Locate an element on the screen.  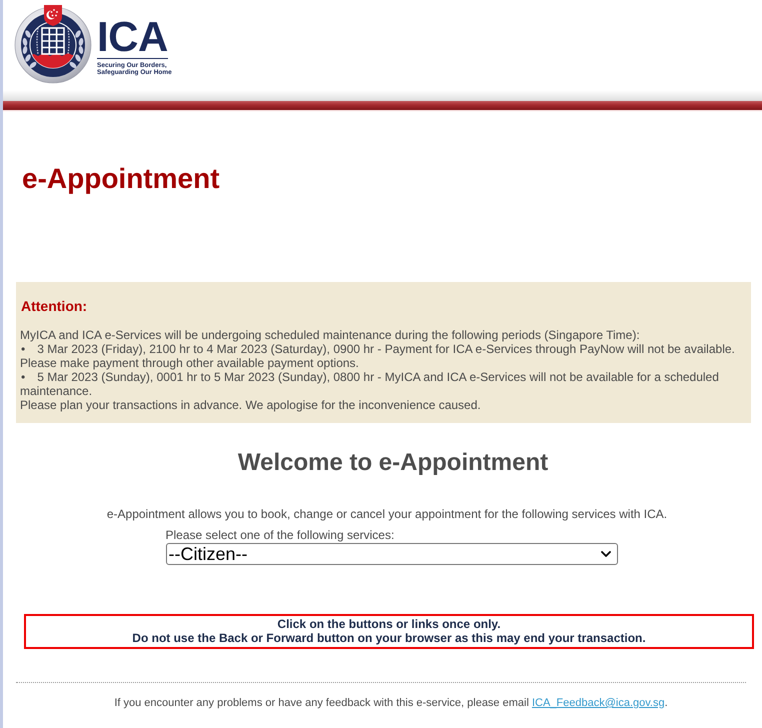
service-dropdown: --Citizen-- is located at coordinates (392, 554).